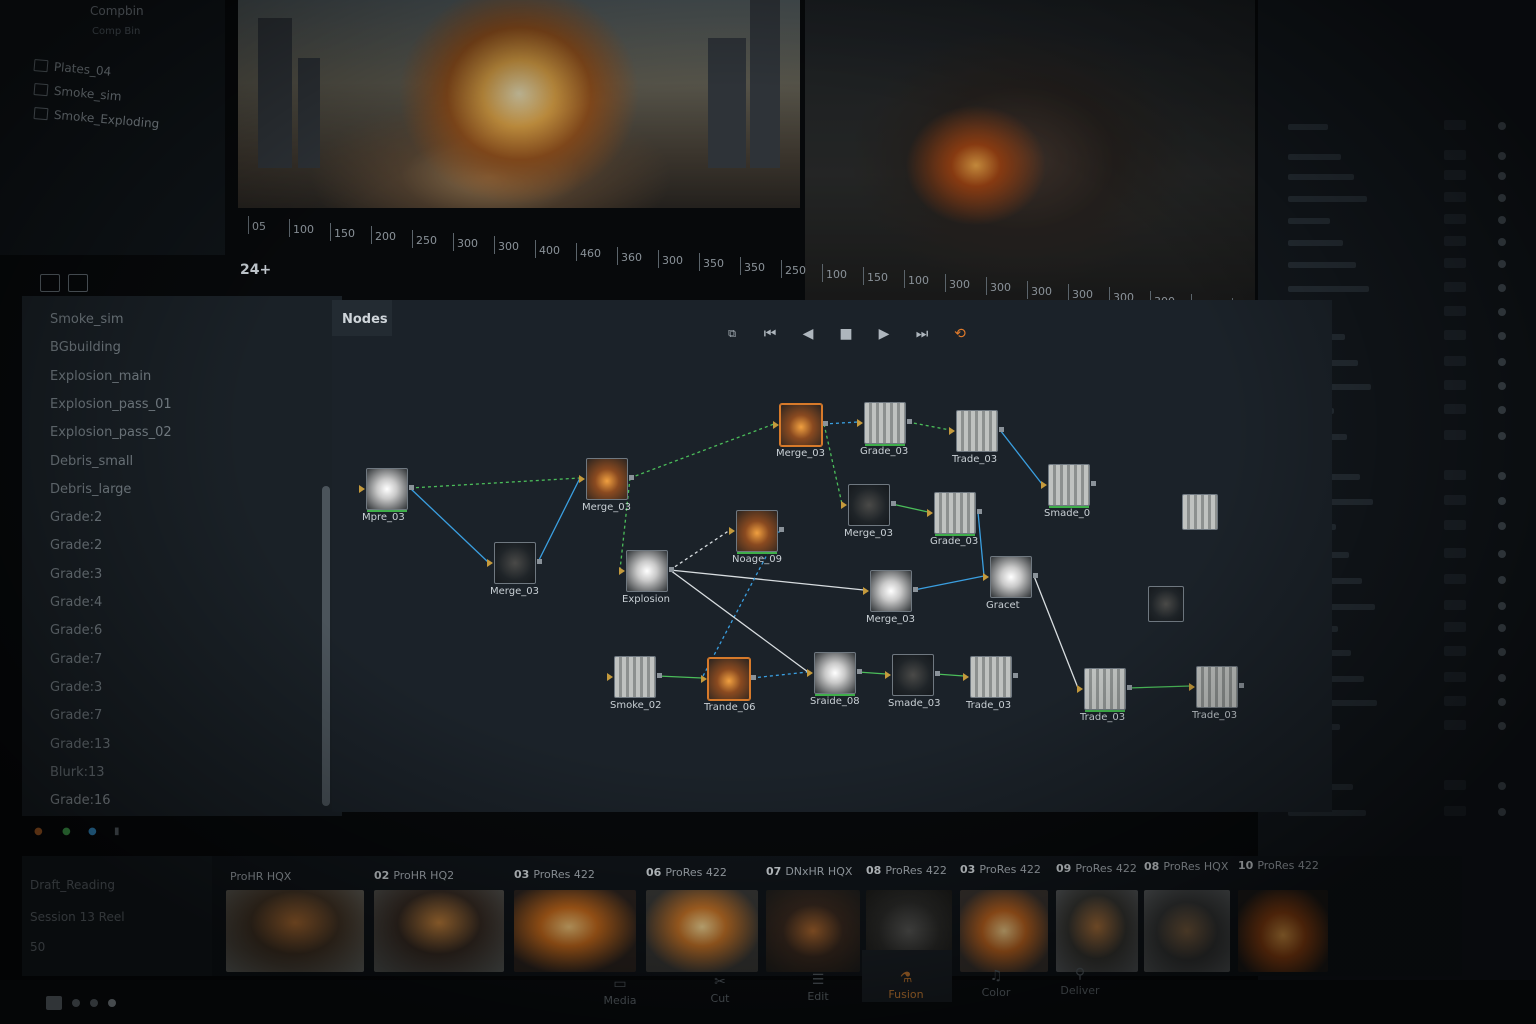 This screenshot has width=1536, height=1024. Describe the element at coordinates (912, 675) in the screenshot. I see `node-n17` at that location.